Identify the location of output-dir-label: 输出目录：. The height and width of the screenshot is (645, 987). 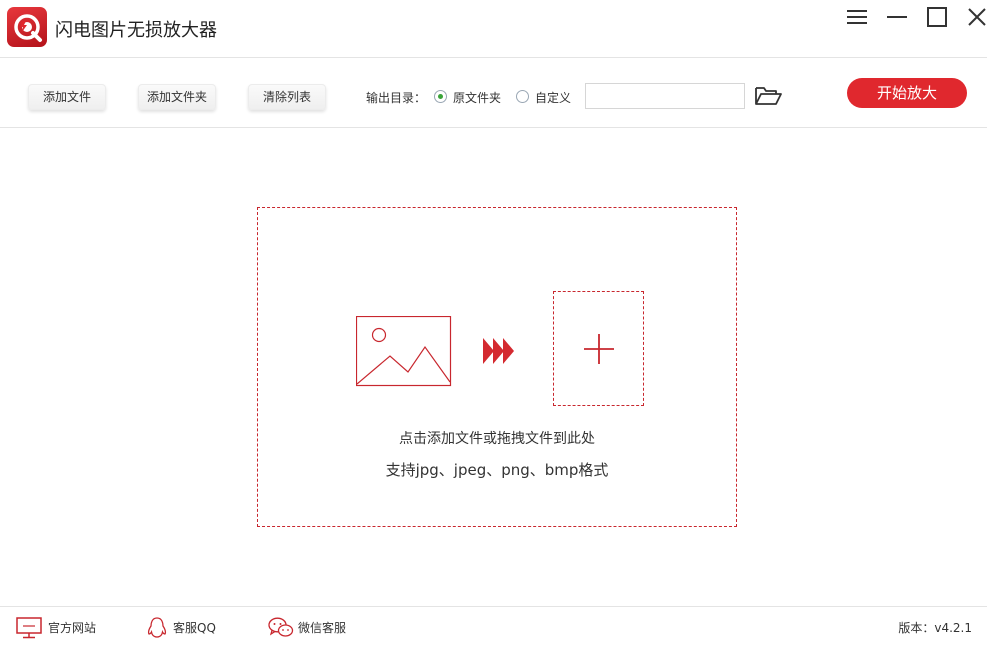
(396, 98).